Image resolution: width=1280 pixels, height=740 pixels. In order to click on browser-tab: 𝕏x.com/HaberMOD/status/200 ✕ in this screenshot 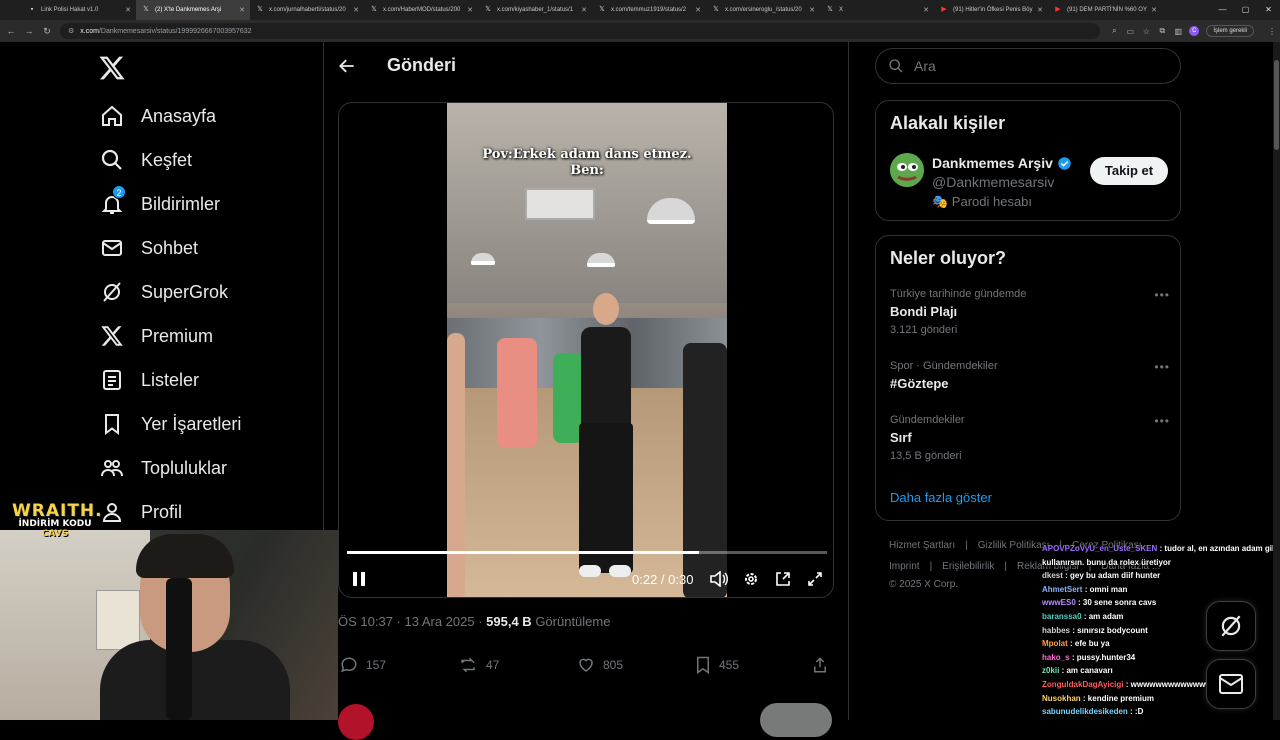, I will do `click(421, 10)`.